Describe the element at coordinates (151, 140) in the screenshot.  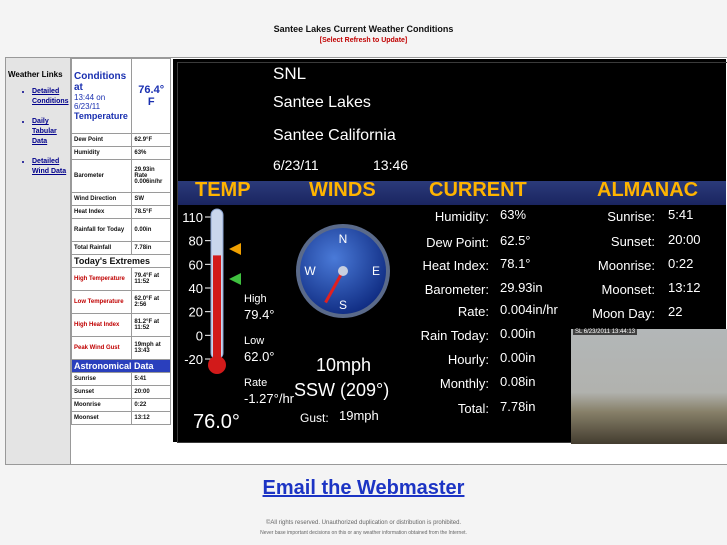
I see `row-value: 62.9°F` at that location.